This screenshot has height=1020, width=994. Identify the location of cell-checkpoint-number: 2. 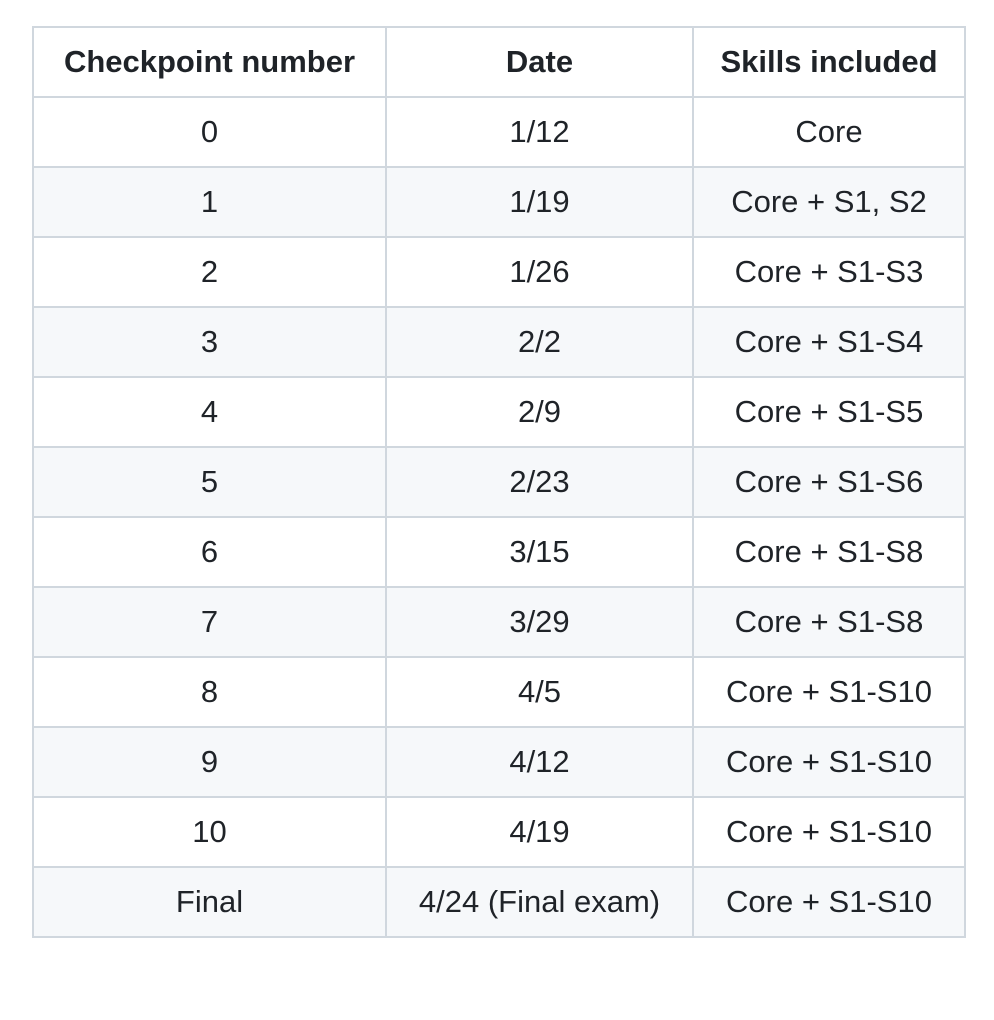
(209, 272).